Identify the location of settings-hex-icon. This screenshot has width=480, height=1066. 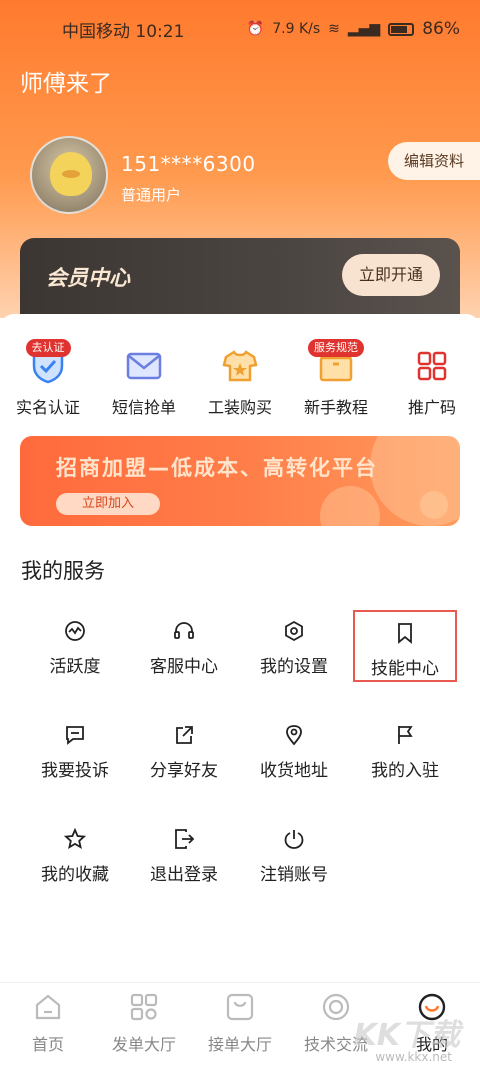
(294, 631).